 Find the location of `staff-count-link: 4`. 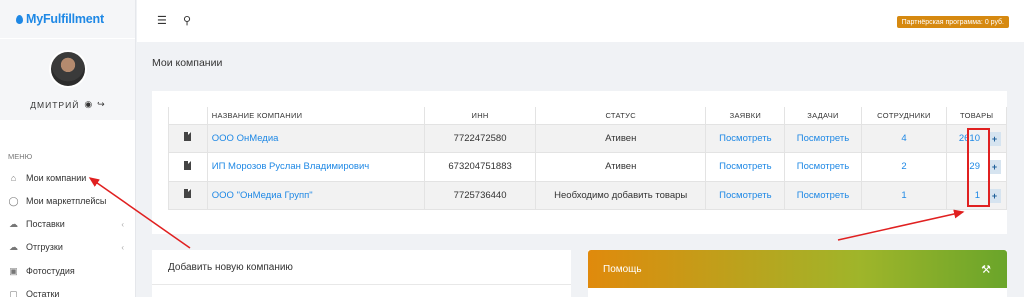

staff-count-link: 4 is located at coordinates (904, 138).